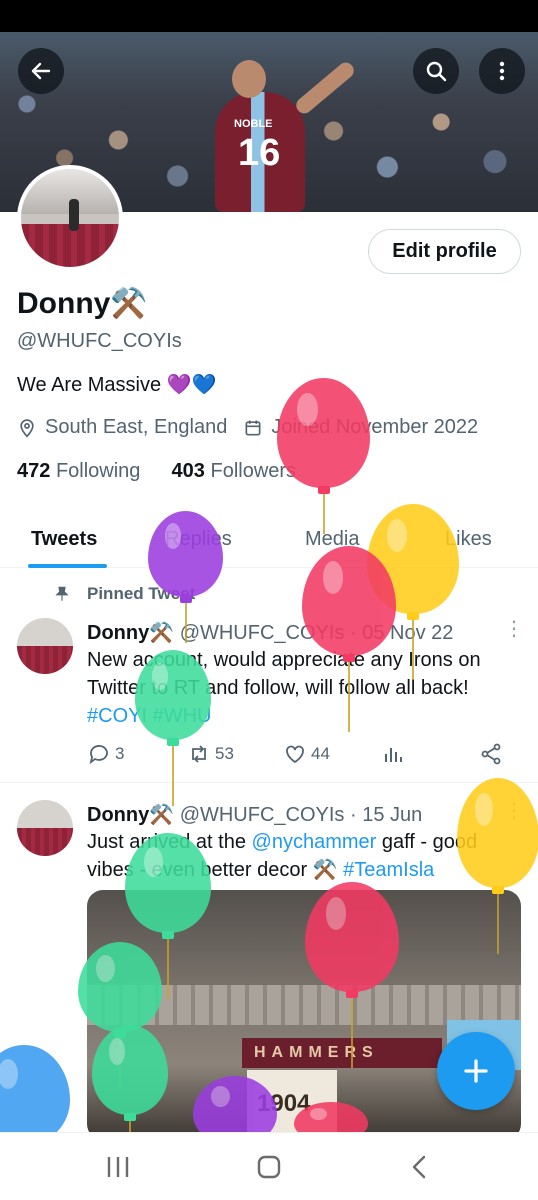 This screenshot has width=538, height=1200. What do you see at coordinates (295, 754) in the screenshot?
I see `heart-icon` at bounding box center [295, 754].